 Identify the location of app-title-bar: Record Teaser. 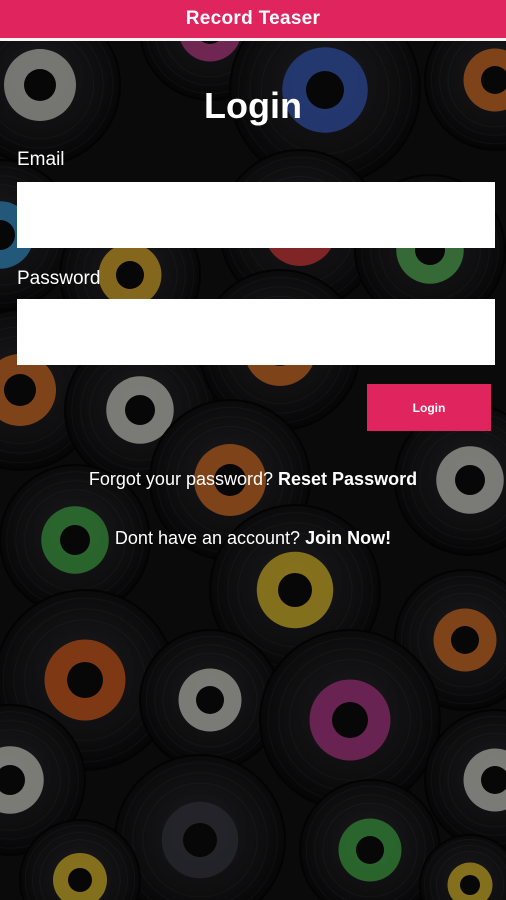
(253, 20).